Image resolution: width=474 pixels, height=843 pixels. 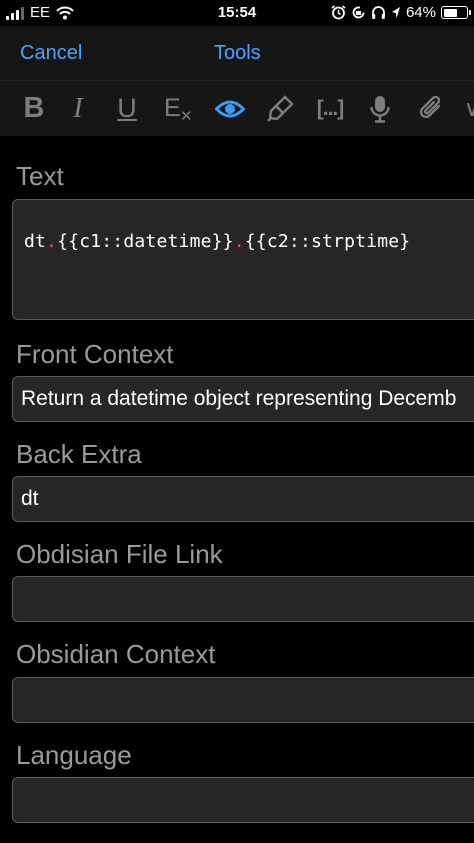 I want to click on clear-format-x: ✕, so click(x=186, y=116).